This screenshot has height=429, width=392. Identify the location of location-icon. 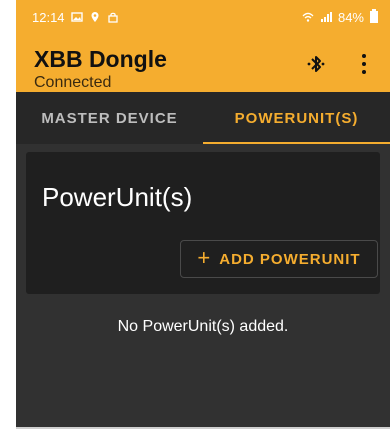
(95, 17).